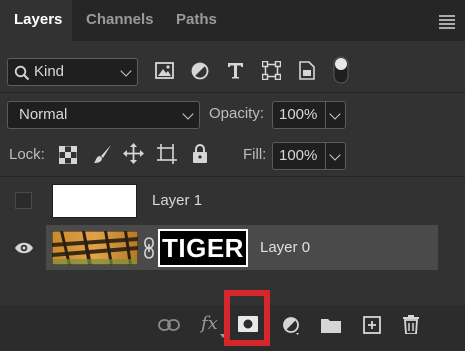  I want to click on tab-paths: Paths, so click(196, 20).